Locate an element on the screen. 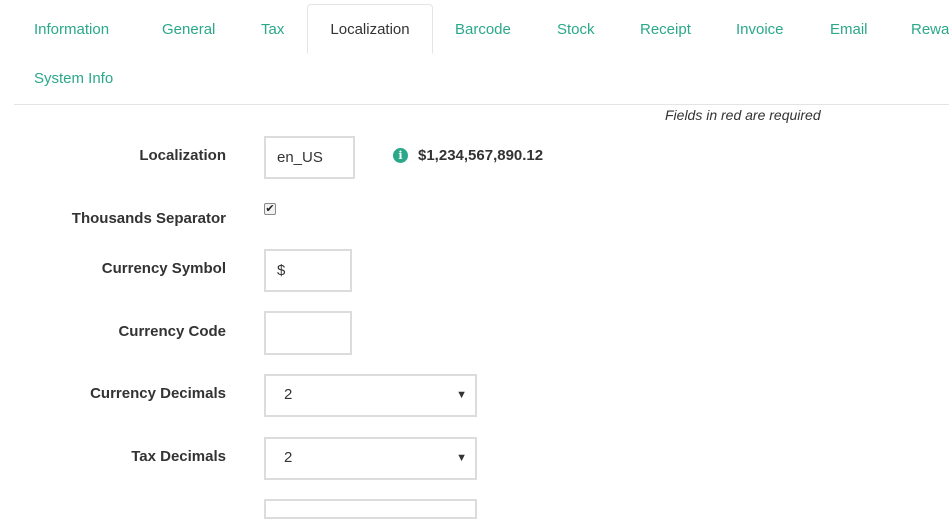 The width and height of the screenshot is (949, 519). currency-code-label: Currency Code is located at coordinates (172, 331).